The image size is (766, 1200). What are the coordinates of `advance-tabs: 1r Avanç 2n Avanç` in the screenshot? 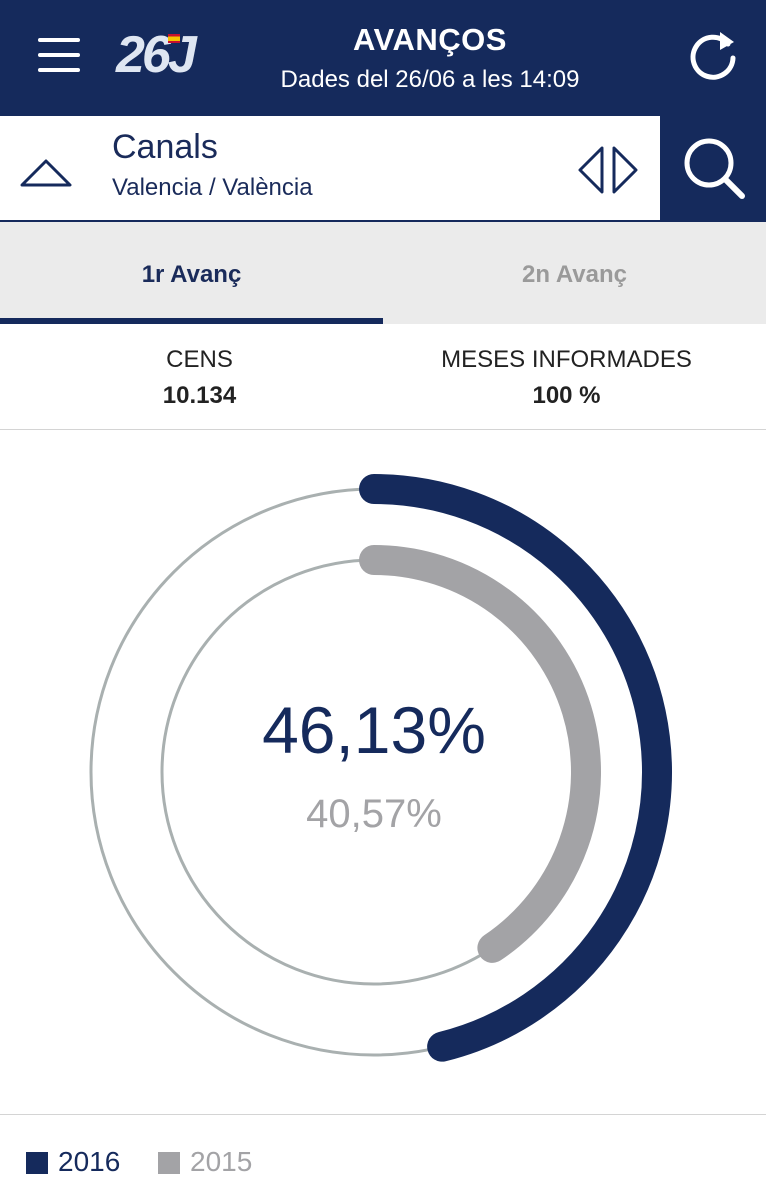 It's located at (383, 273).